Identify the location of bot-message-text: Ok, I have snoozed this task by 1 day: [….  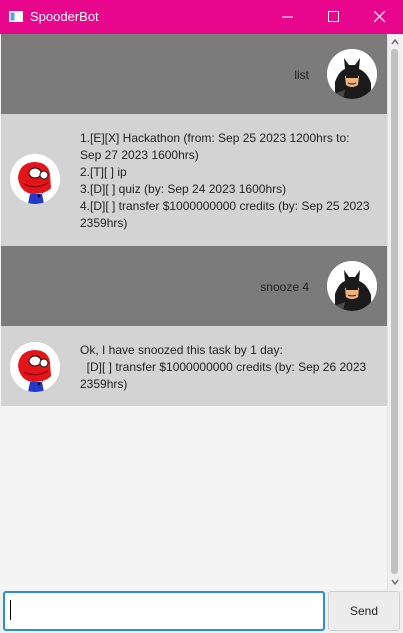
(225, 367).